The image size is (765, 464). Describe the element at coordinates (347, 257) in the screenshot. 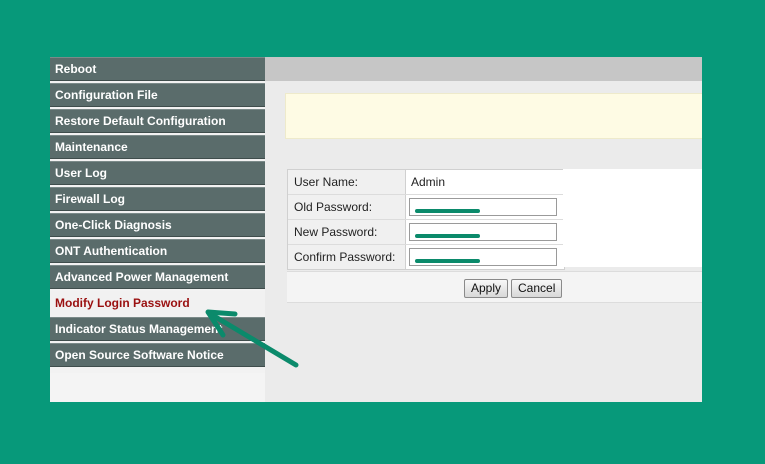

I see `confirm-password-label: Confirm Password:` at that location.